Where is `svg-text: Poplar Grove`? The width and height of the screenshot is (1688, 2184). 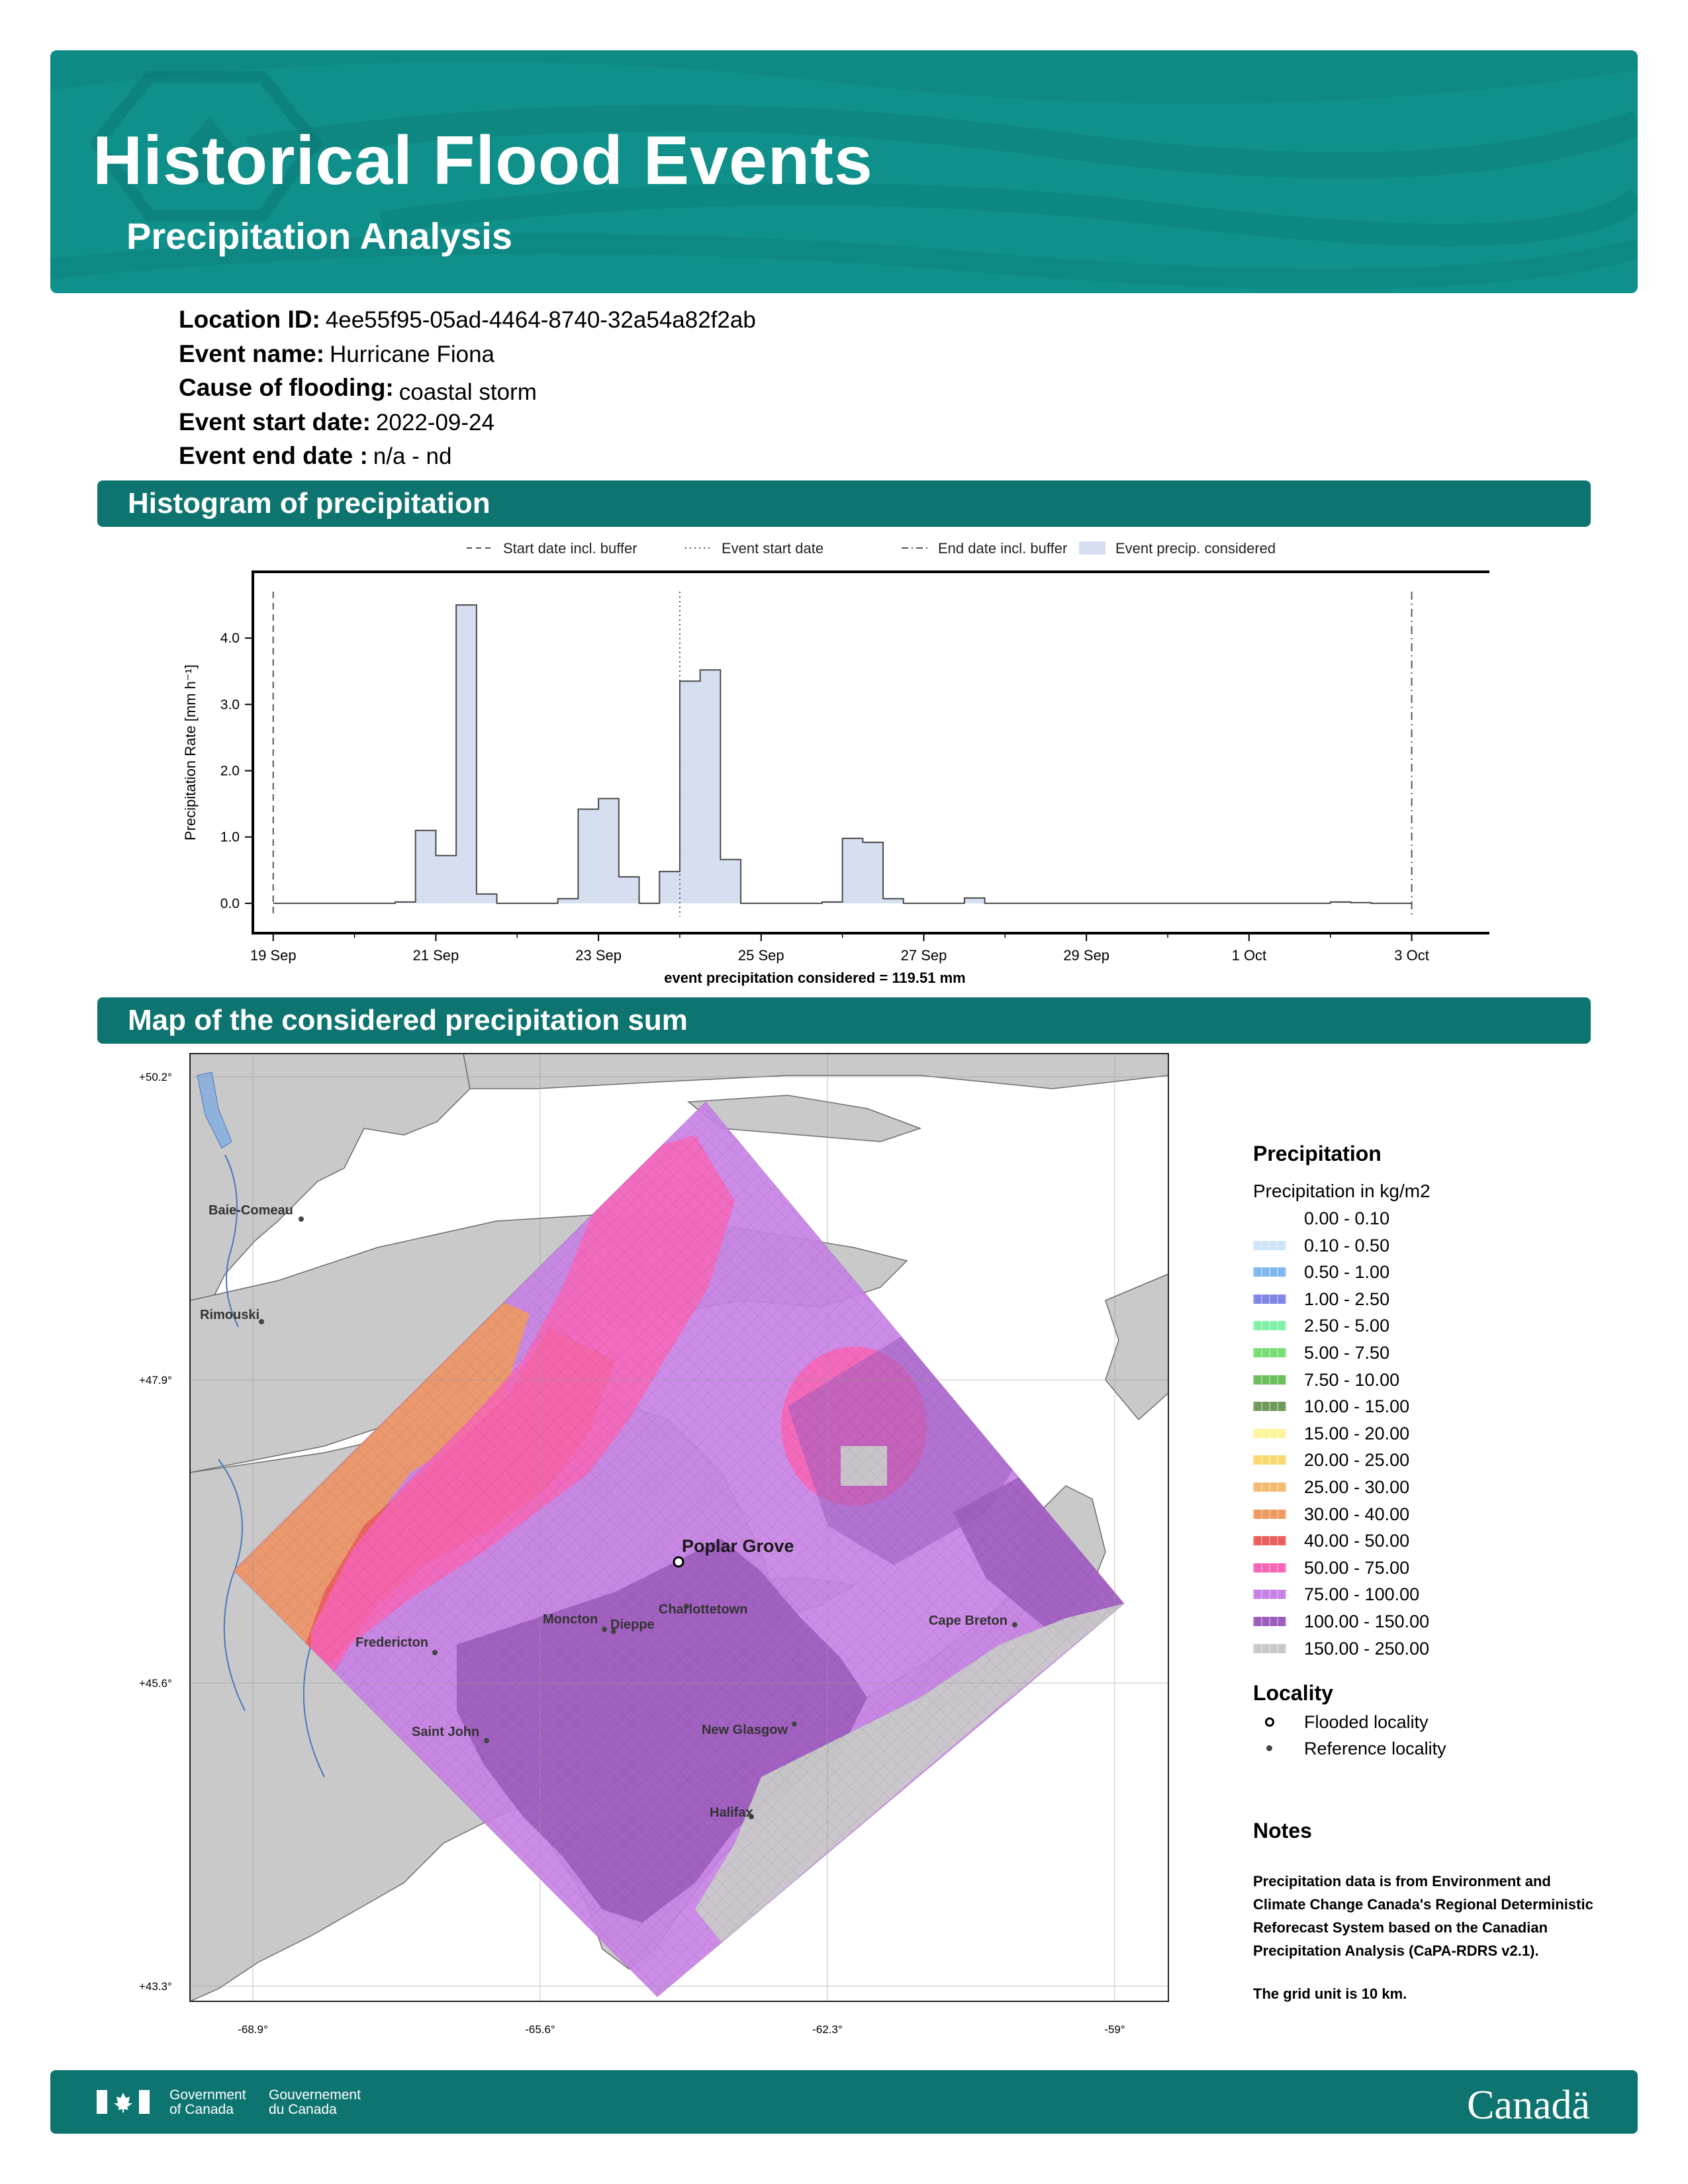 svg-text: Poplar Grove is located at coordinates (738, 1546).